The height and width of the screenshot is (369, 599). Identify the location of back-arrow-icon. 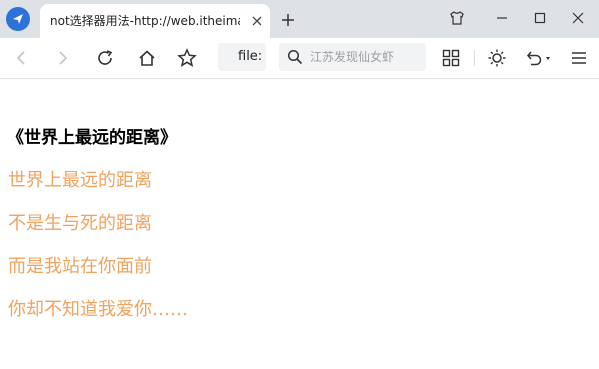
(21, 58).